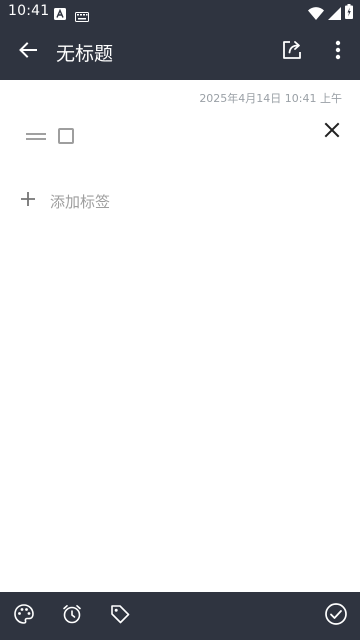  I want to click on plus-icon, so click(28, 201).